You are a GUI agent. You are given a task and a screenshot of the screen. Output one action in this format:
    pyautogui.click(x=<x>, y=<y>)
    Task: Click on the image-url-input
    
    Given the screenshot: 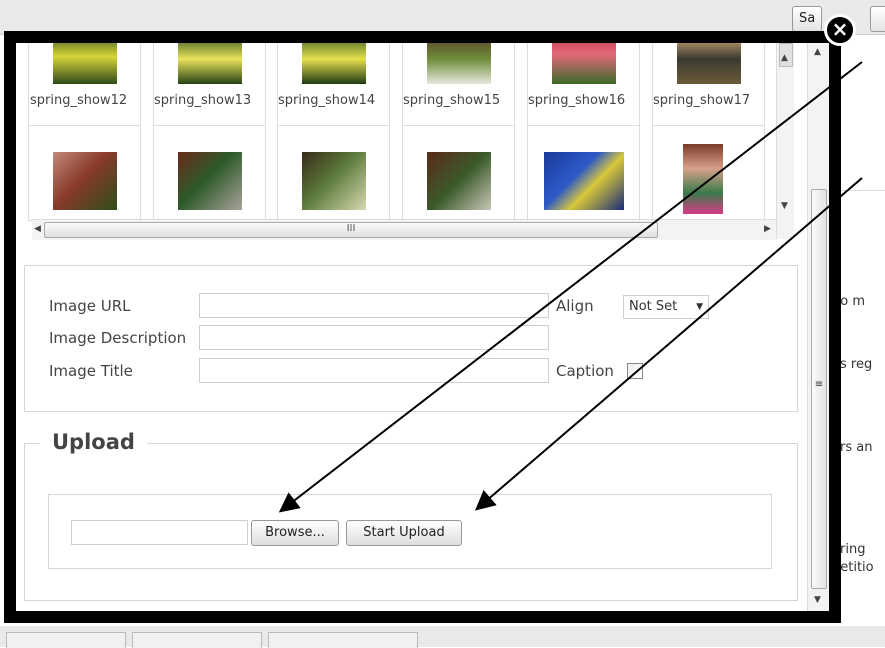 What is the action you would take?
    pyautogui.click(x=374, y=305)
    